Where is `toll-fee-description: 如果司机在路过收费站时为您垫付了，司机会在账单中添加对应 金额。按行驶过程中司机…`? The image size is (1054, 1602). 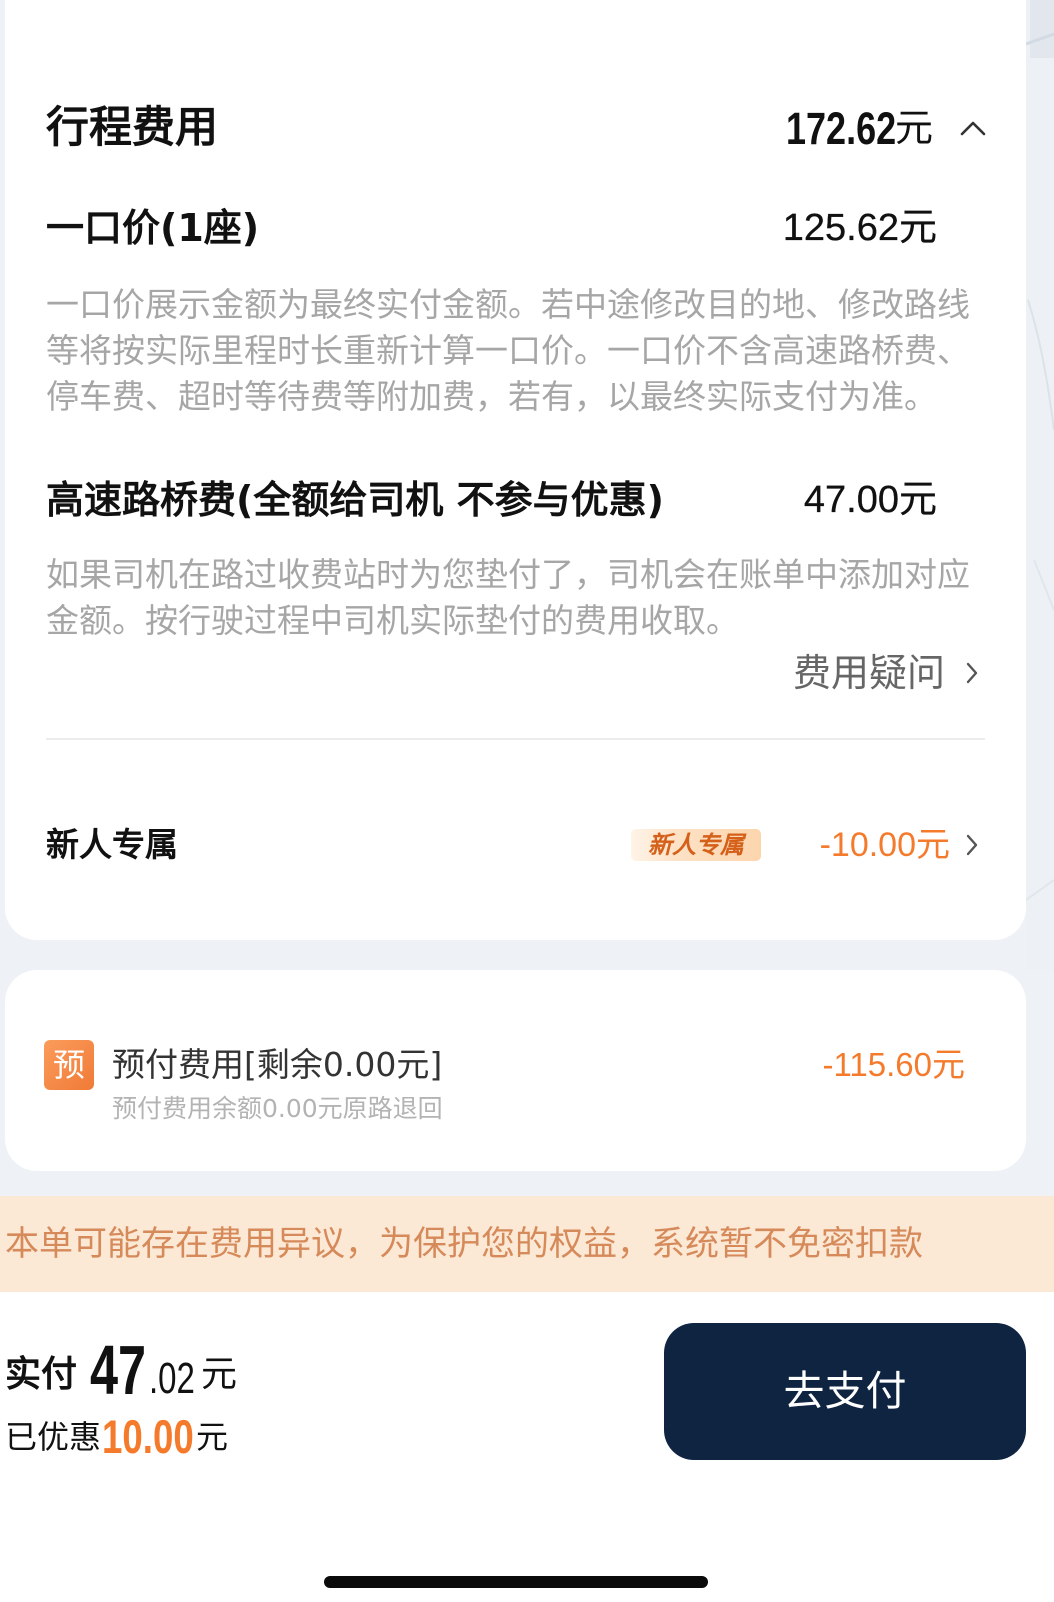 toll-fee-description: 如果司机在路过收费站时为您垫付了，司机会在账单中添加对应 金额。按行驶过程中司机… is located at coordinates (508, 598).